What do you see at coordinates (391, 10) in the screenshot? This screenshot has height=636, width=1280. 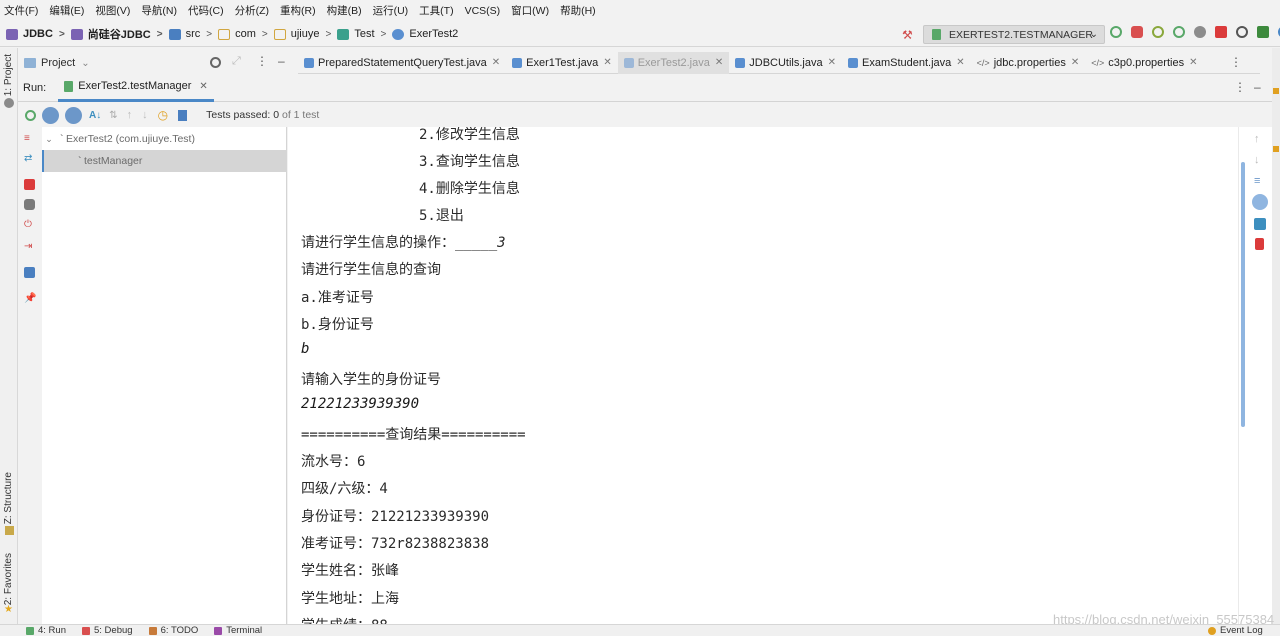 I see `menu-run: 运行(U)` at bounding box center [391, 10].